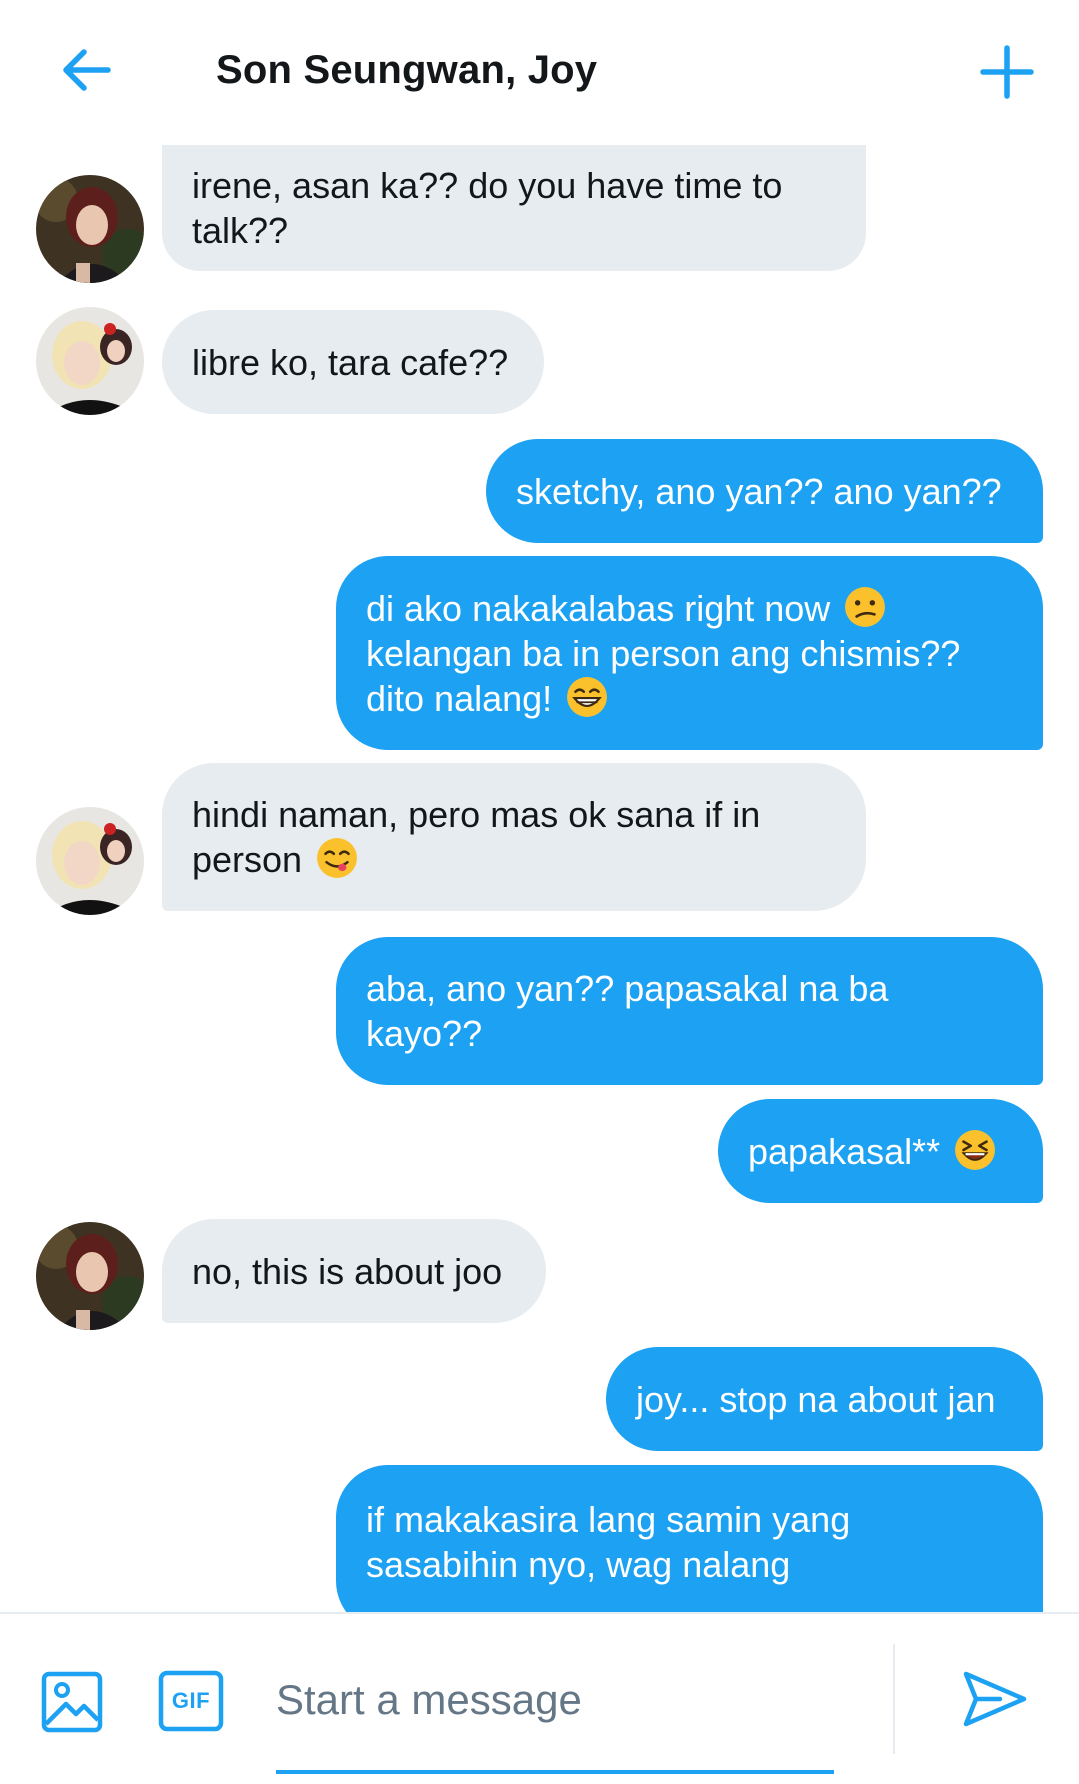 The height and width of the screenshot is (1784, 1079). I want to click on message-bubble-outgoing: papakasal**, so click(880, 1151).